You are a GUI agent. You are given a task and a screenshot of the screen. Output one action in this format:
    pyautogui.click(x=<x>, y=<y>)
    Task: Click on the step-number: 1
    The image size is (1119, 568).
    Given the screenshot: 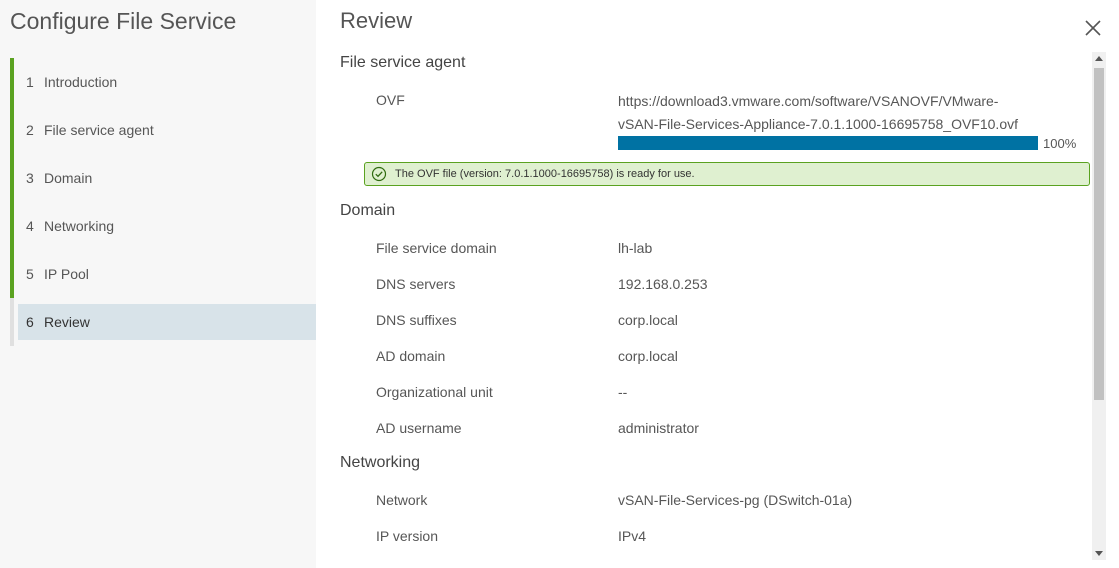 What is the action you would take?
    pyautogui.click(x=30, y=82)
    